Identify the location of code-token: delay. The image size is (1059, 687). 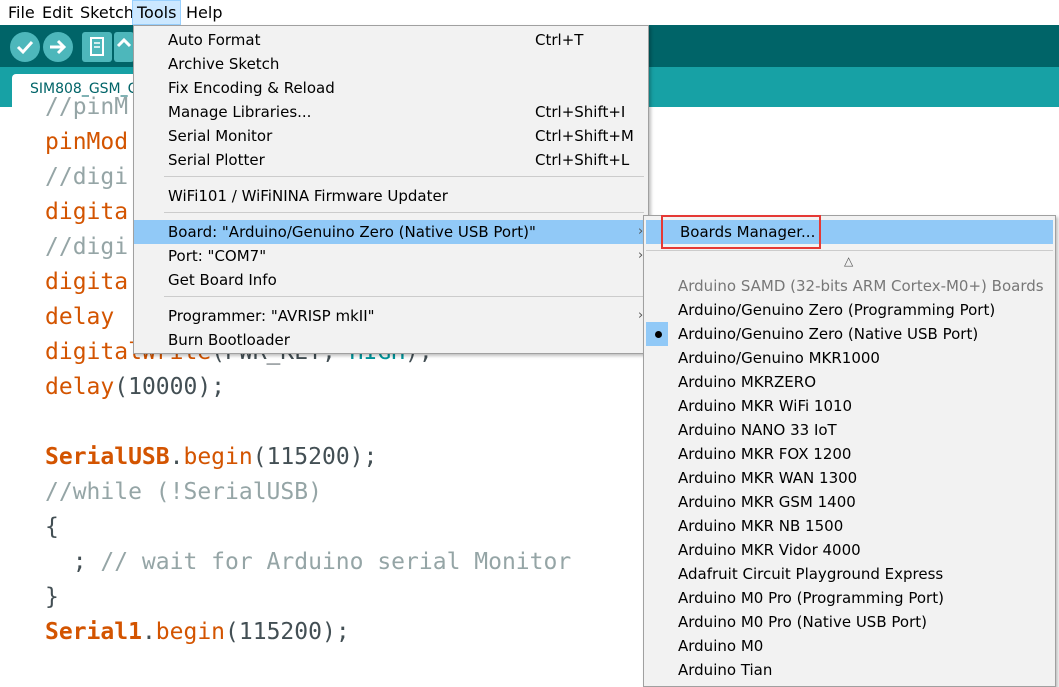
(80, 387).